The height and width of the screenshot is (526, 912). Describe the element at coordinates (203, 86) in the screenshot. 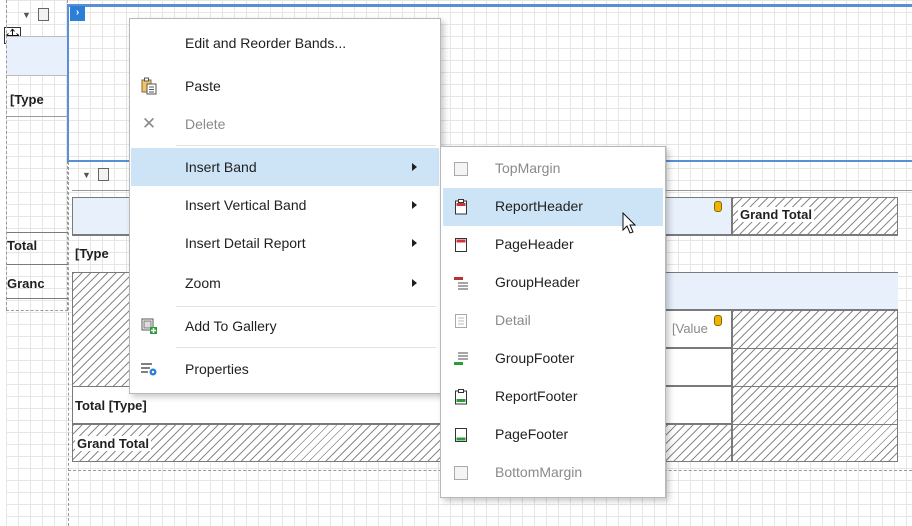

I see `menu-item-label: Paste` at that location.